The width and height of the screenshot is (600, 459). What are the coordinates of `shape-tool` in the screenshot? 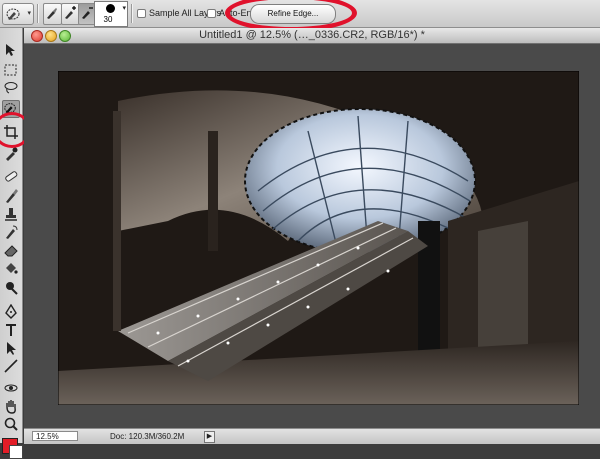 It's located at (11, 366).